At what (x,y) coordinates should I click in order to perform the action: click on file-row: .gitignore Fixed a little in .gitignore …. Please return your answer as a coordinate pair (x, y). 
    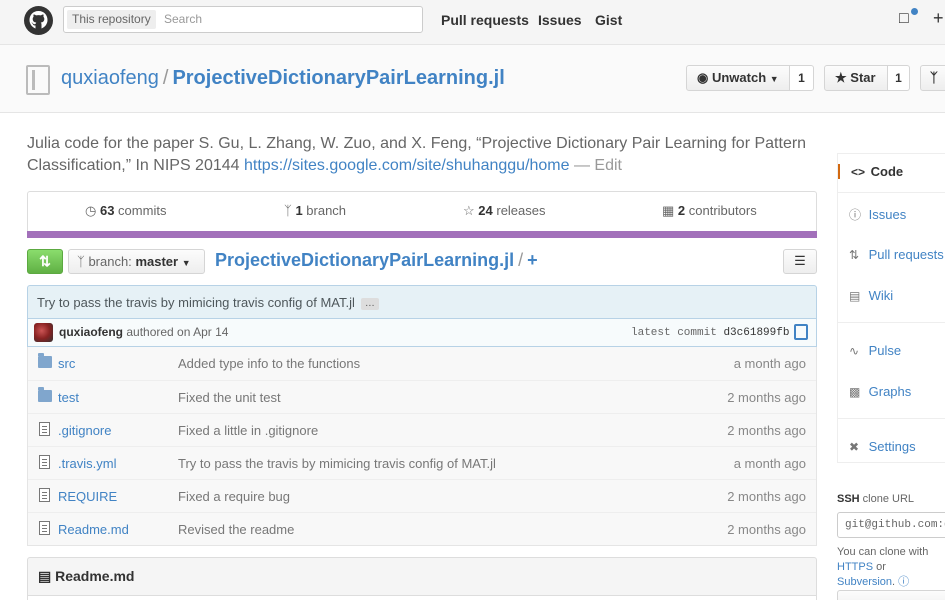
    Looking at the image, I should click on (422, 429).